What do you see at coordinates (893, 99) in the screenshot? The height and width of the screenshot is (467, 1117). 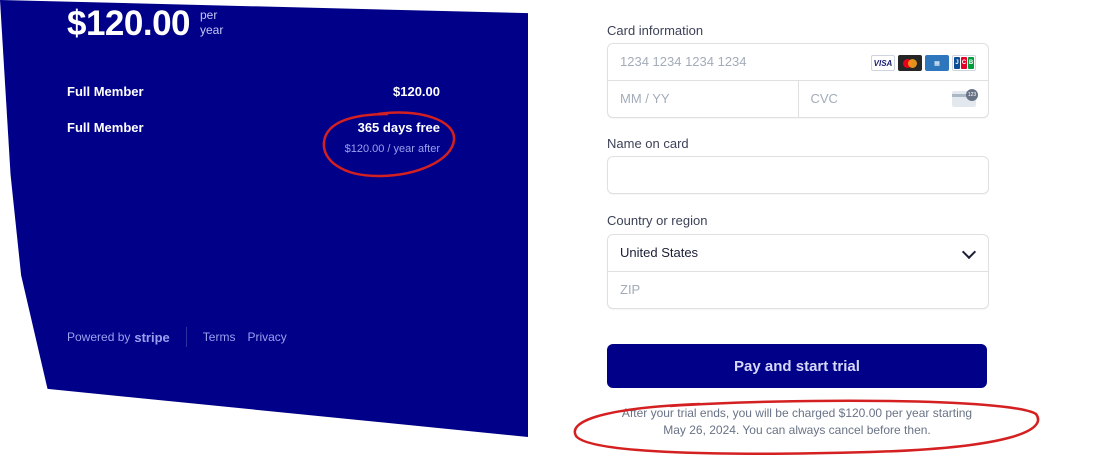 I see `cvc-field: CVC 123` at bounding box center [893, 99].